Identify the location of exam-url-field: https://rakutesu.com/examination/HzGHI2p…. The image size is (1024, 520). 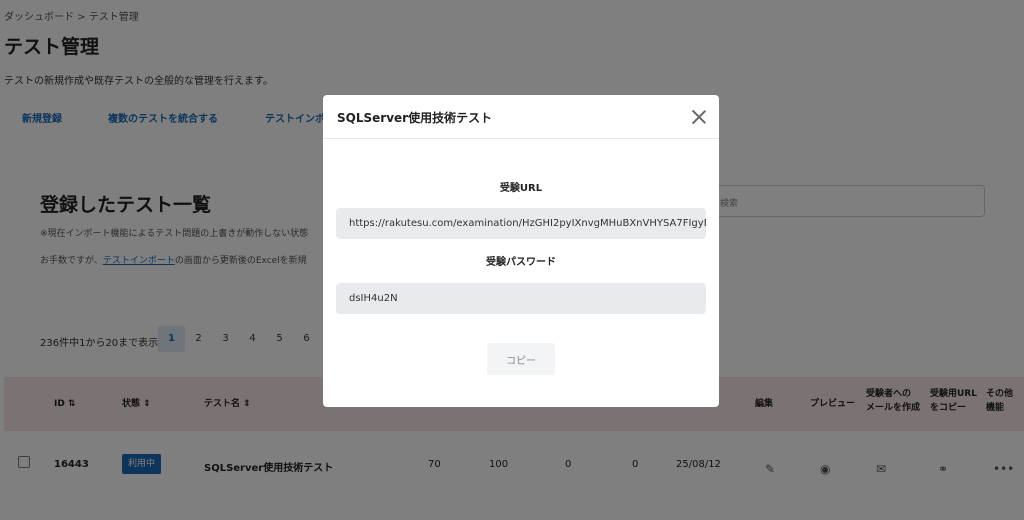
(521, 223).